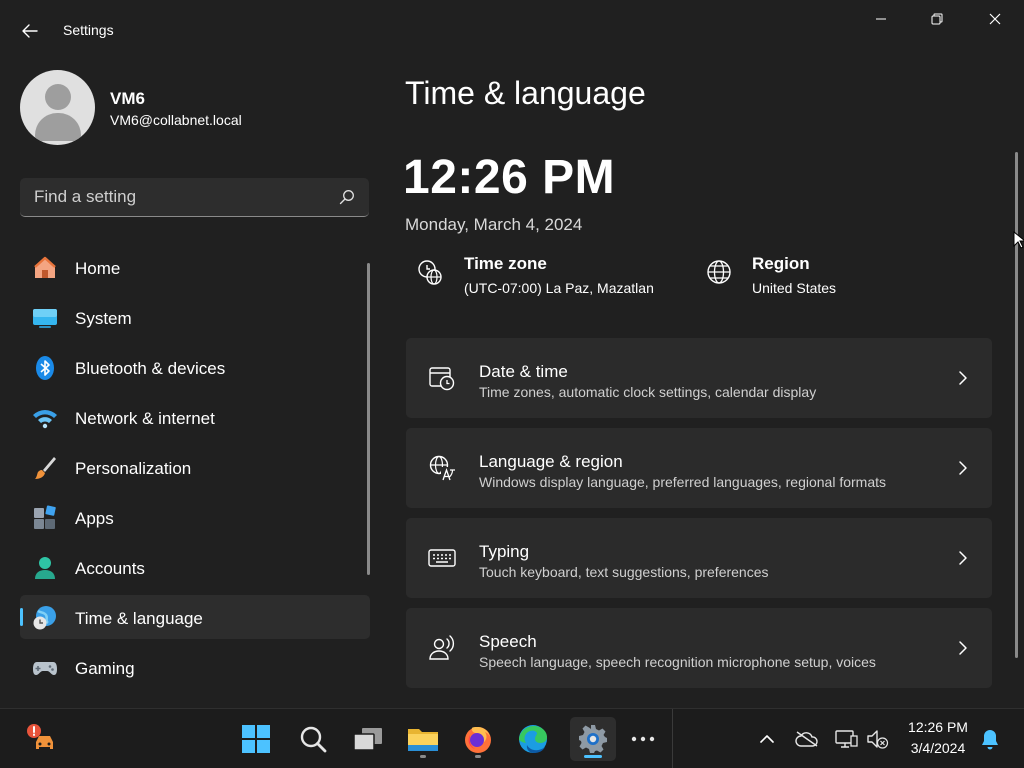  What do you see at coordinates (195, 267) in the screenshot?
I see `sidebar-item-home: Home` at bounding box center [195, 267].